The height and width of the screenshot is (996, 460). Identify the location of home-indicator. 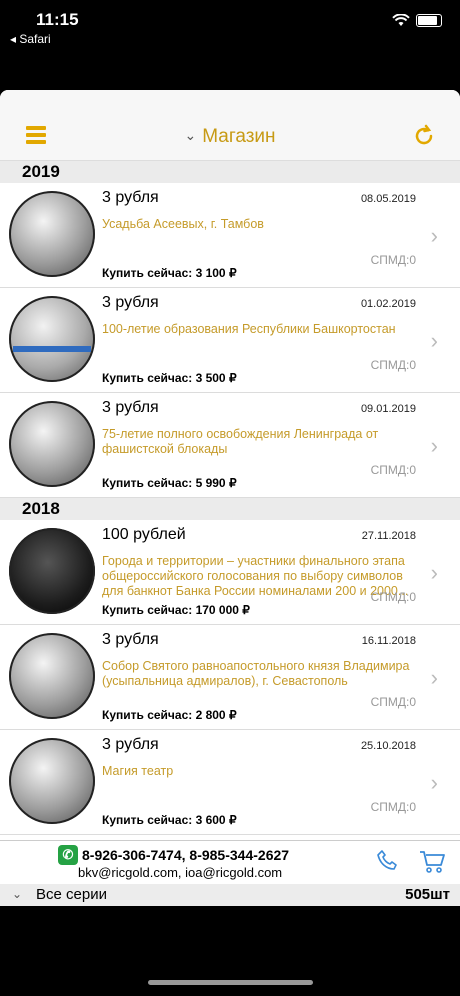
(230, 982).